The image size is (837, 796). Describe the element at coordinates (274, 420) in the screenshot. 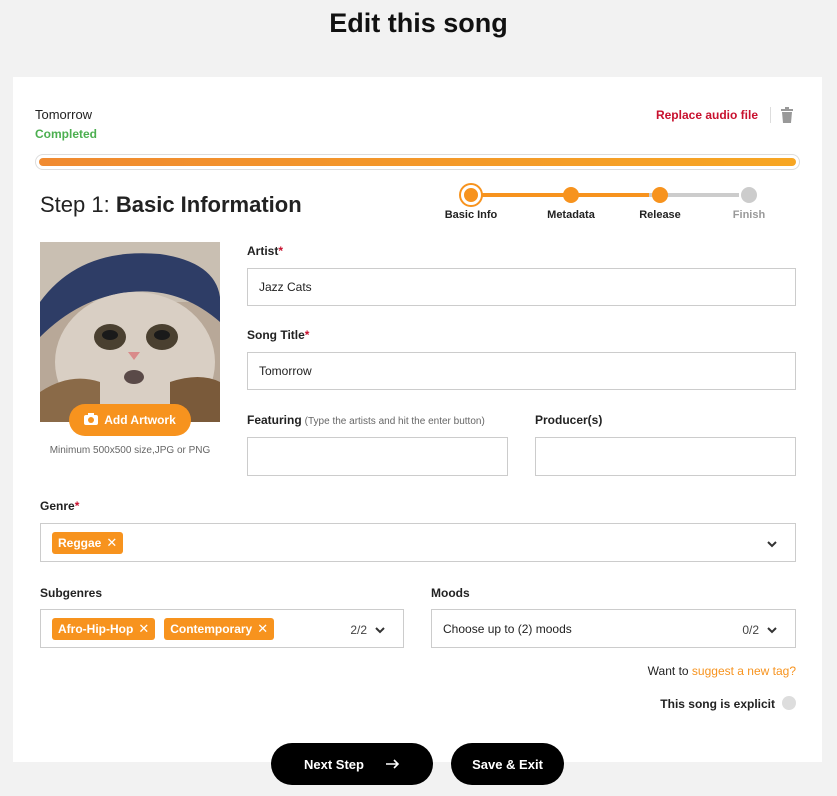

I see `featuring-label-text: Featuring` at that location.